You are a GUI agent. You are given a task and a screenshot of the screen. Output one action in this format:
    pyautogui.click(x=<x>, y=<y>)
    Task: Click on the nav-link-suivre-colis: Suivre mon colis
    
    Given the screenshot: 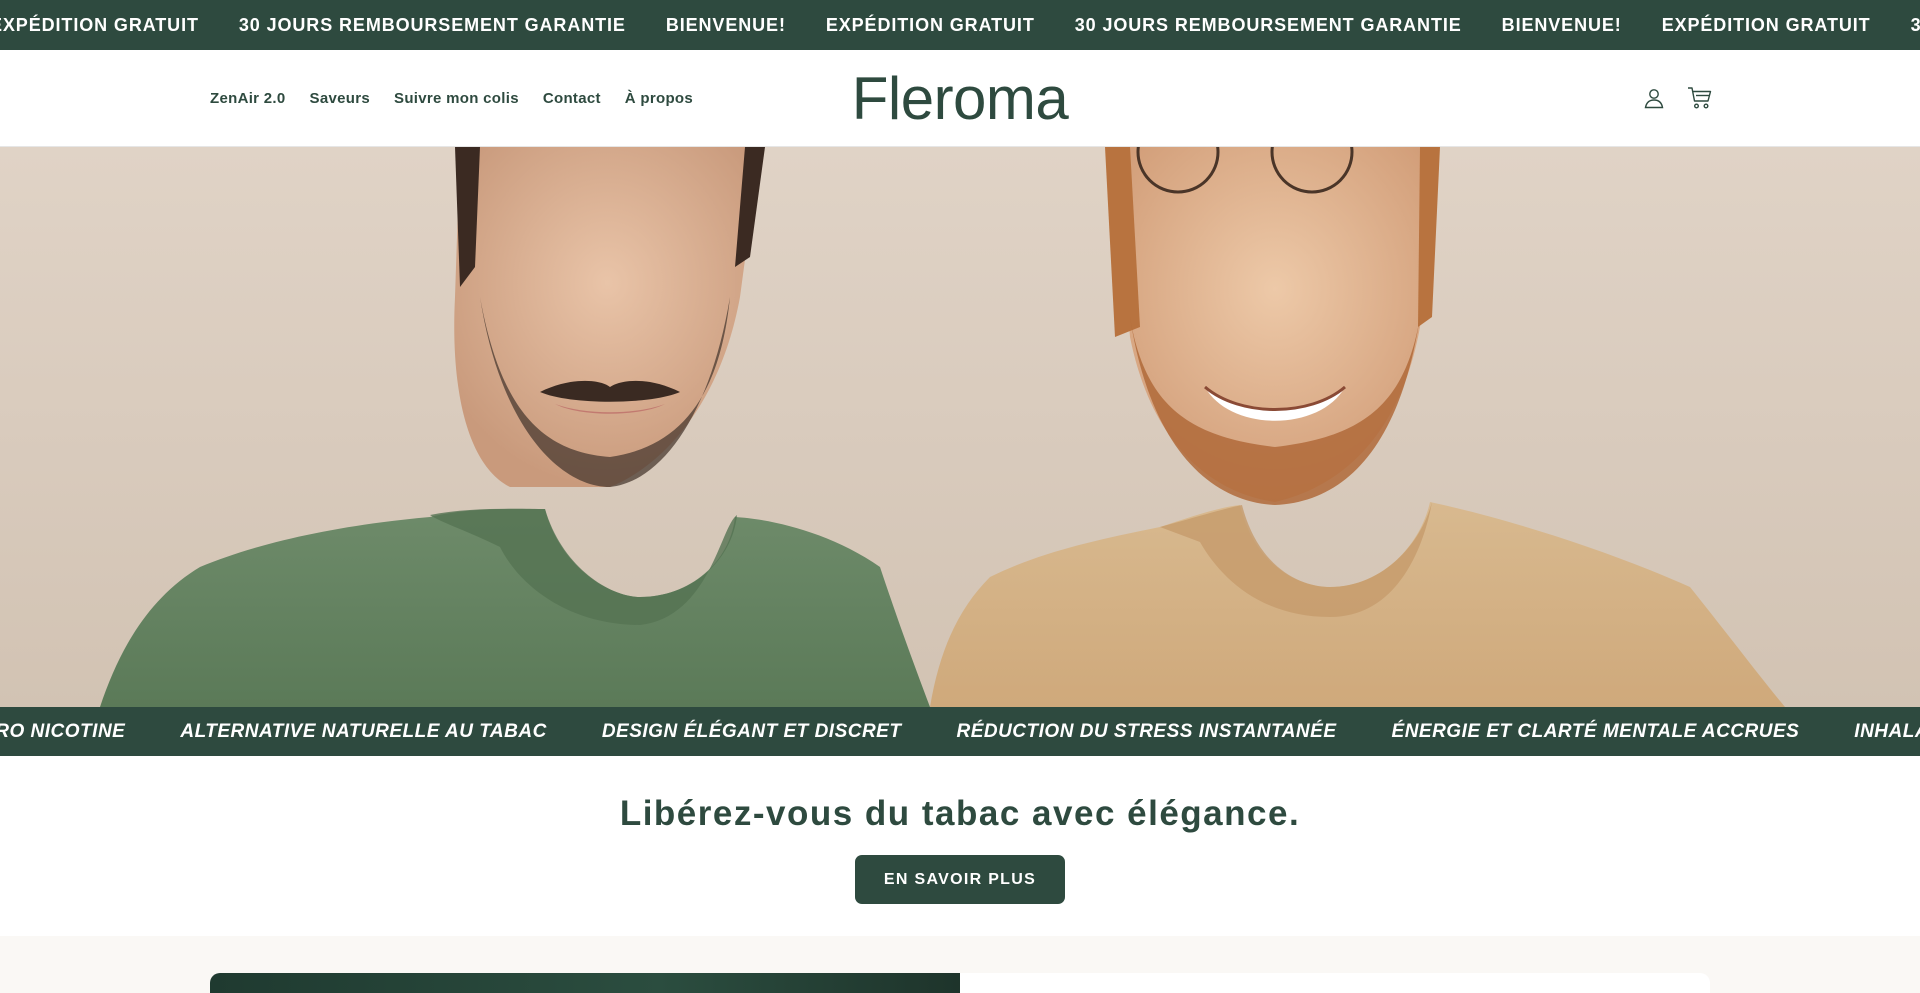 What is the action you would take?
    pyautogui.click(x=456, y=98)
    